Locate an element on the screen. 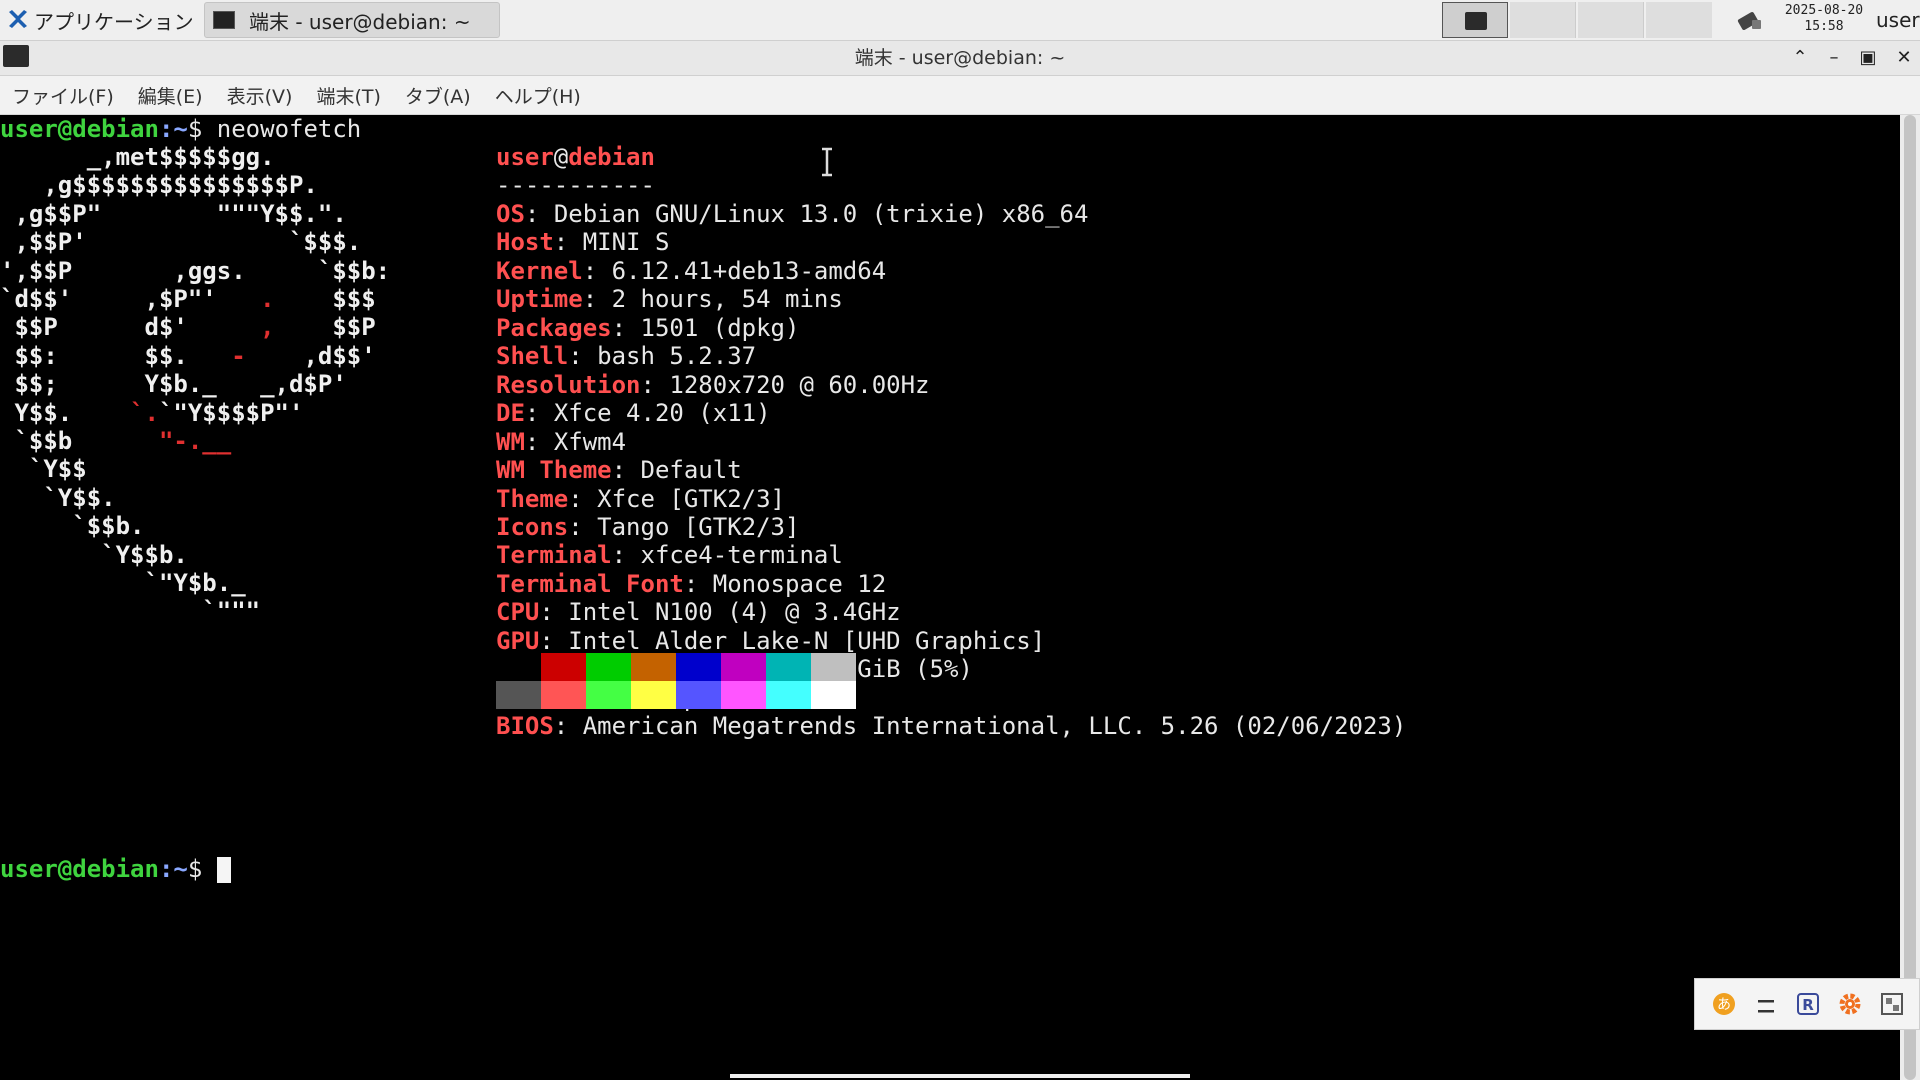 The width and height of the screenshot is (1920, 1080). user-menu: user is located at coordinates (1898, 20).